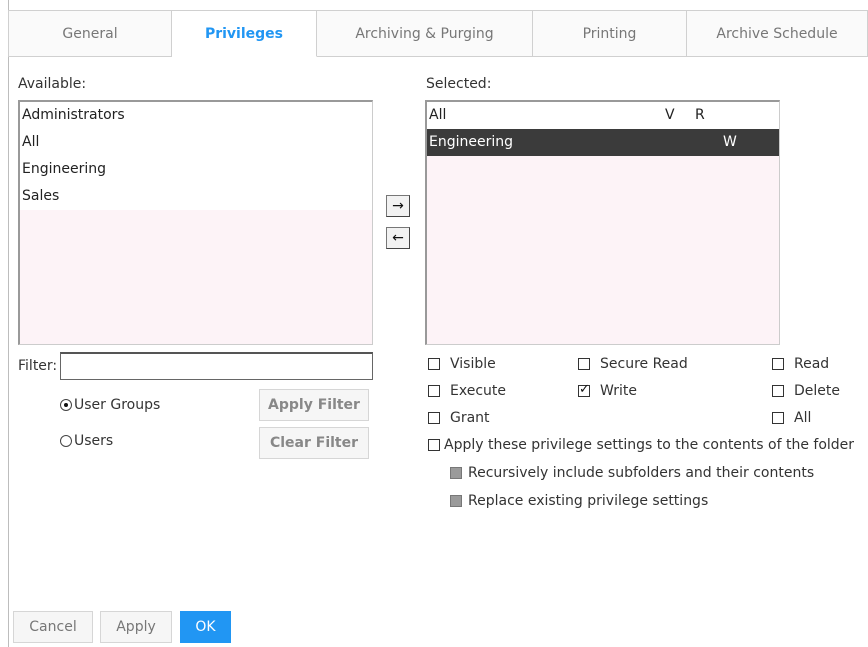 Image resolution: width=868 pixels, height=647 pixels. I want to click on users-radio-row: Users, so click(86, 441).